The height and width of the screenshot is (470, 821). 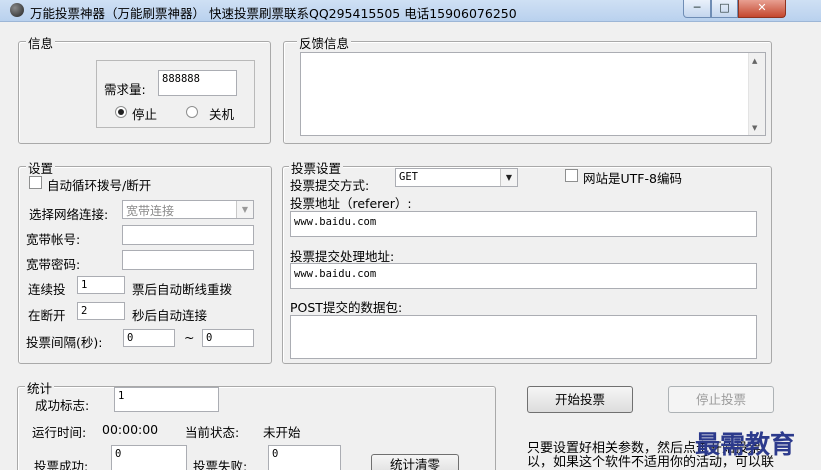 What do you see at coordinates (149, 457) in the screenshot?
I see `success-count-field: 0` at bounding box center [149, 457].